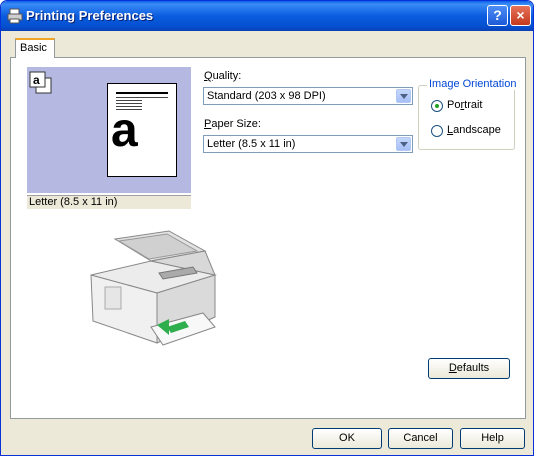 The width and height of the screenshot is (534, 456). I want to click on svg-text: a, so click(36, 80).